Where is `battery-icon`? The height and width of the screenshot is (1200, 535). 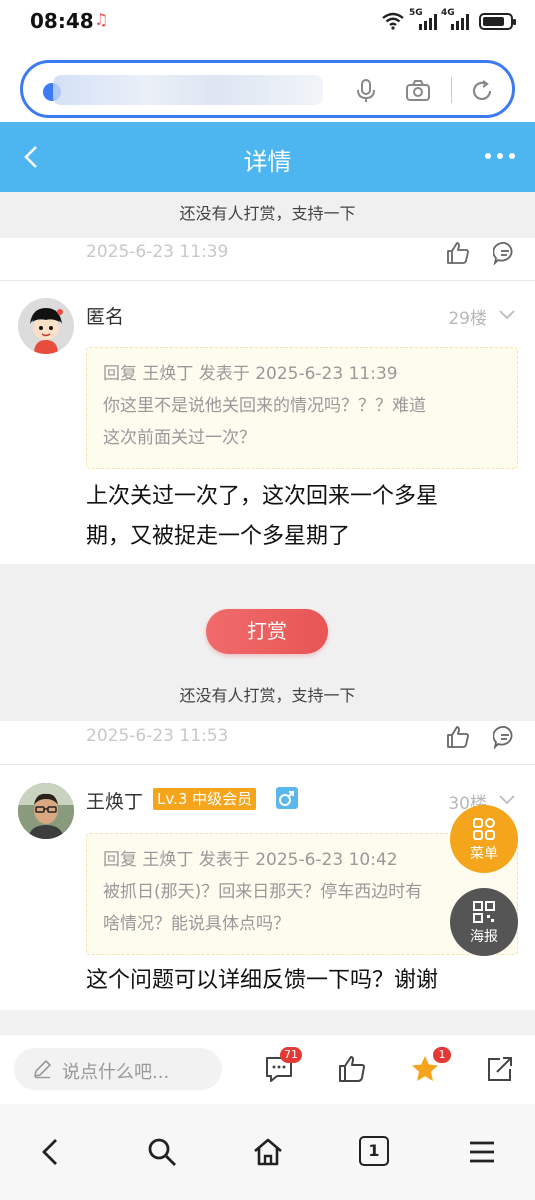 battery-icon is located at coordinates (497, 21).